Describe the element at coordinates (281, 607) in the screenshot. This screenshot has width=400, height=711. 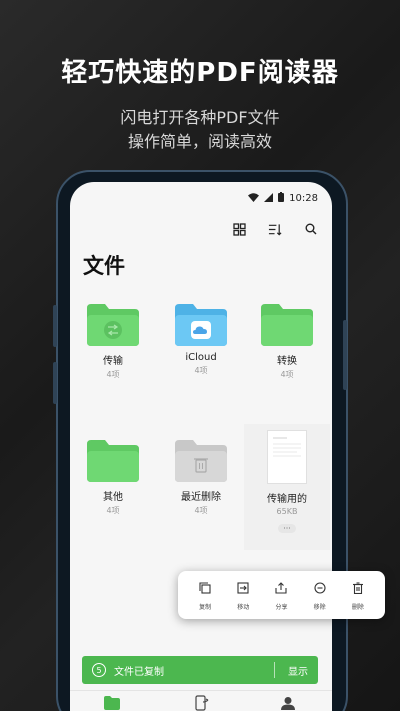
I see `action-label: 分享` at that location.